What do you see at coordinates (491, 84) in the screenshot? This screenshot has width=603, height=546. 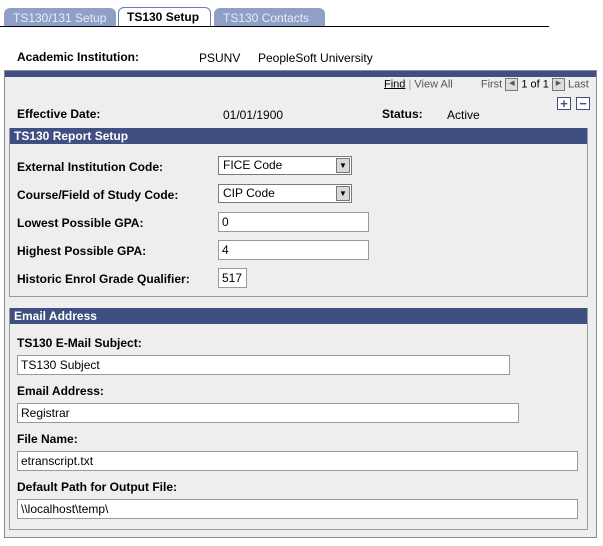 I see `first-label: First` at bounding box center [491, 84].